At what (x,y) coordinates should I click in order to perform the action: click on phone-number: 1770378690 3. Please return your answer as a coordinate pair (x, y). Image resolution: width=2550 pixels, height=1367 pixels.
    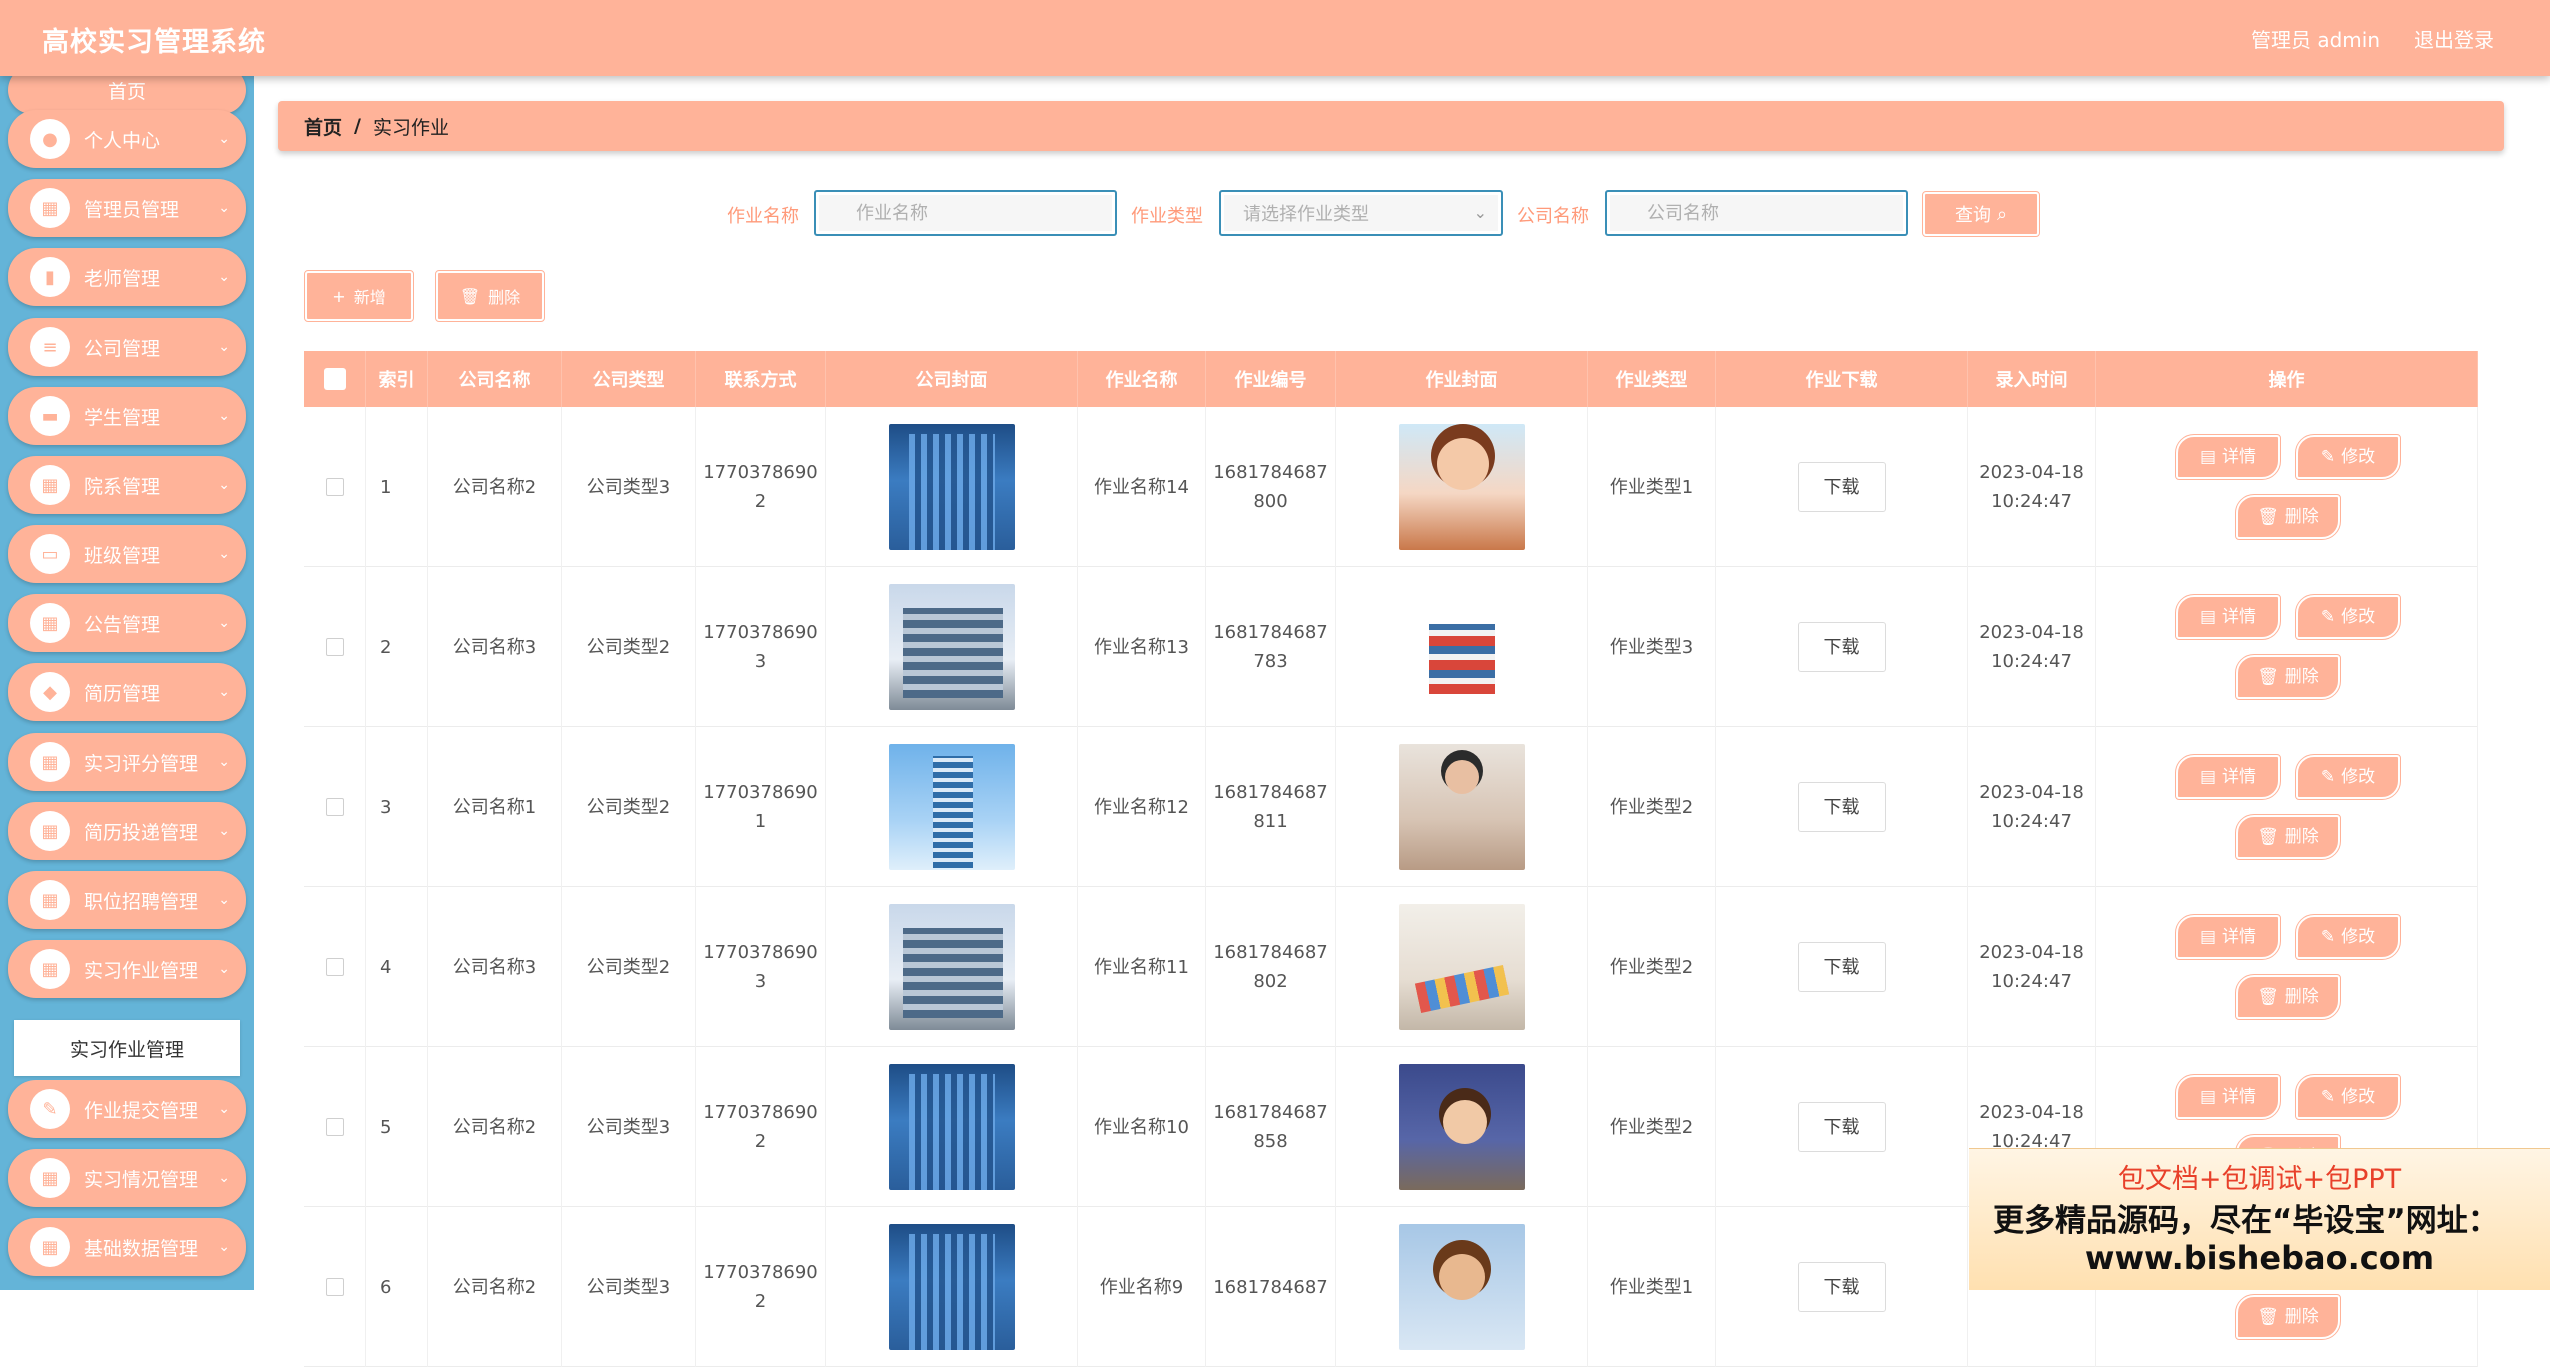
    Looking at the image, I should click on (760, 967).